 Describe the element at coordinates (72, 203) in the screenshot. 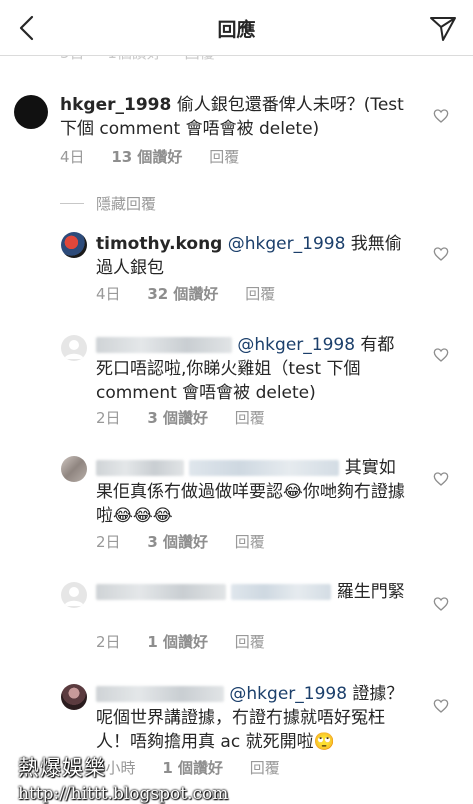

I see `divider` at that location.